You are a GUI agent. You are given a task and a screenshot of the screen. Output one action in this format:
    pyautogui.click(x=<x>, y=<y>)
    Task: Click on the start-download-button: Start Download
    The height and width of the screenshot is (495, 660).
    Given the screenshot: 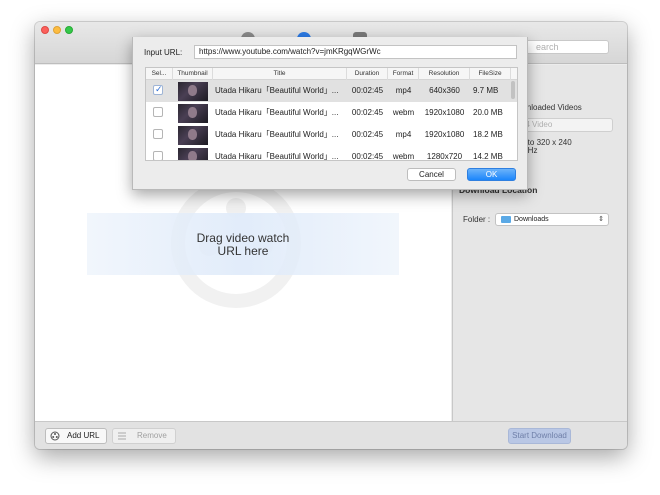 What is the action you would take?
    pyautogui.click(x=539, y=436)
    